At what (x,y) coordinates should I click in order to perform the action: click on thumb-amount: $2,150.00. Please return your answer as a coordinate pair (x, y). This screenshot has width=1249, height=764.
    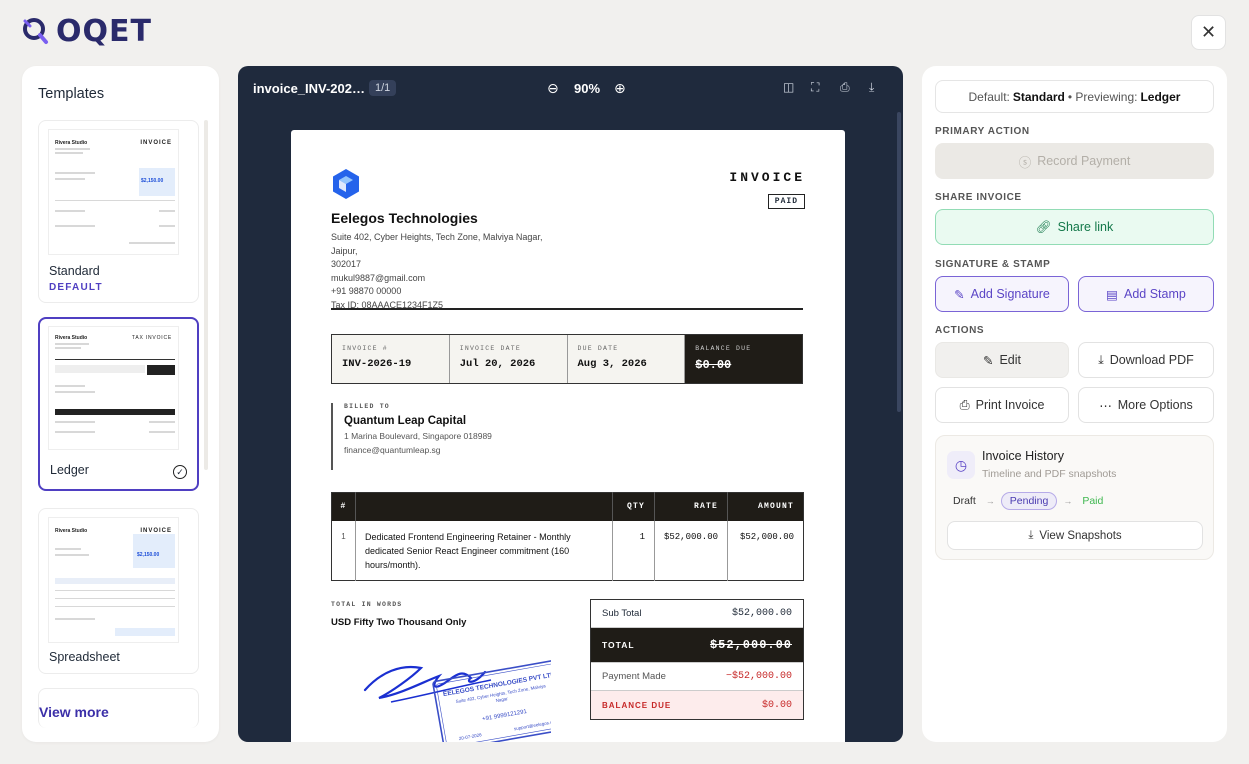
    Looking at the image, I should click on (152, 181).